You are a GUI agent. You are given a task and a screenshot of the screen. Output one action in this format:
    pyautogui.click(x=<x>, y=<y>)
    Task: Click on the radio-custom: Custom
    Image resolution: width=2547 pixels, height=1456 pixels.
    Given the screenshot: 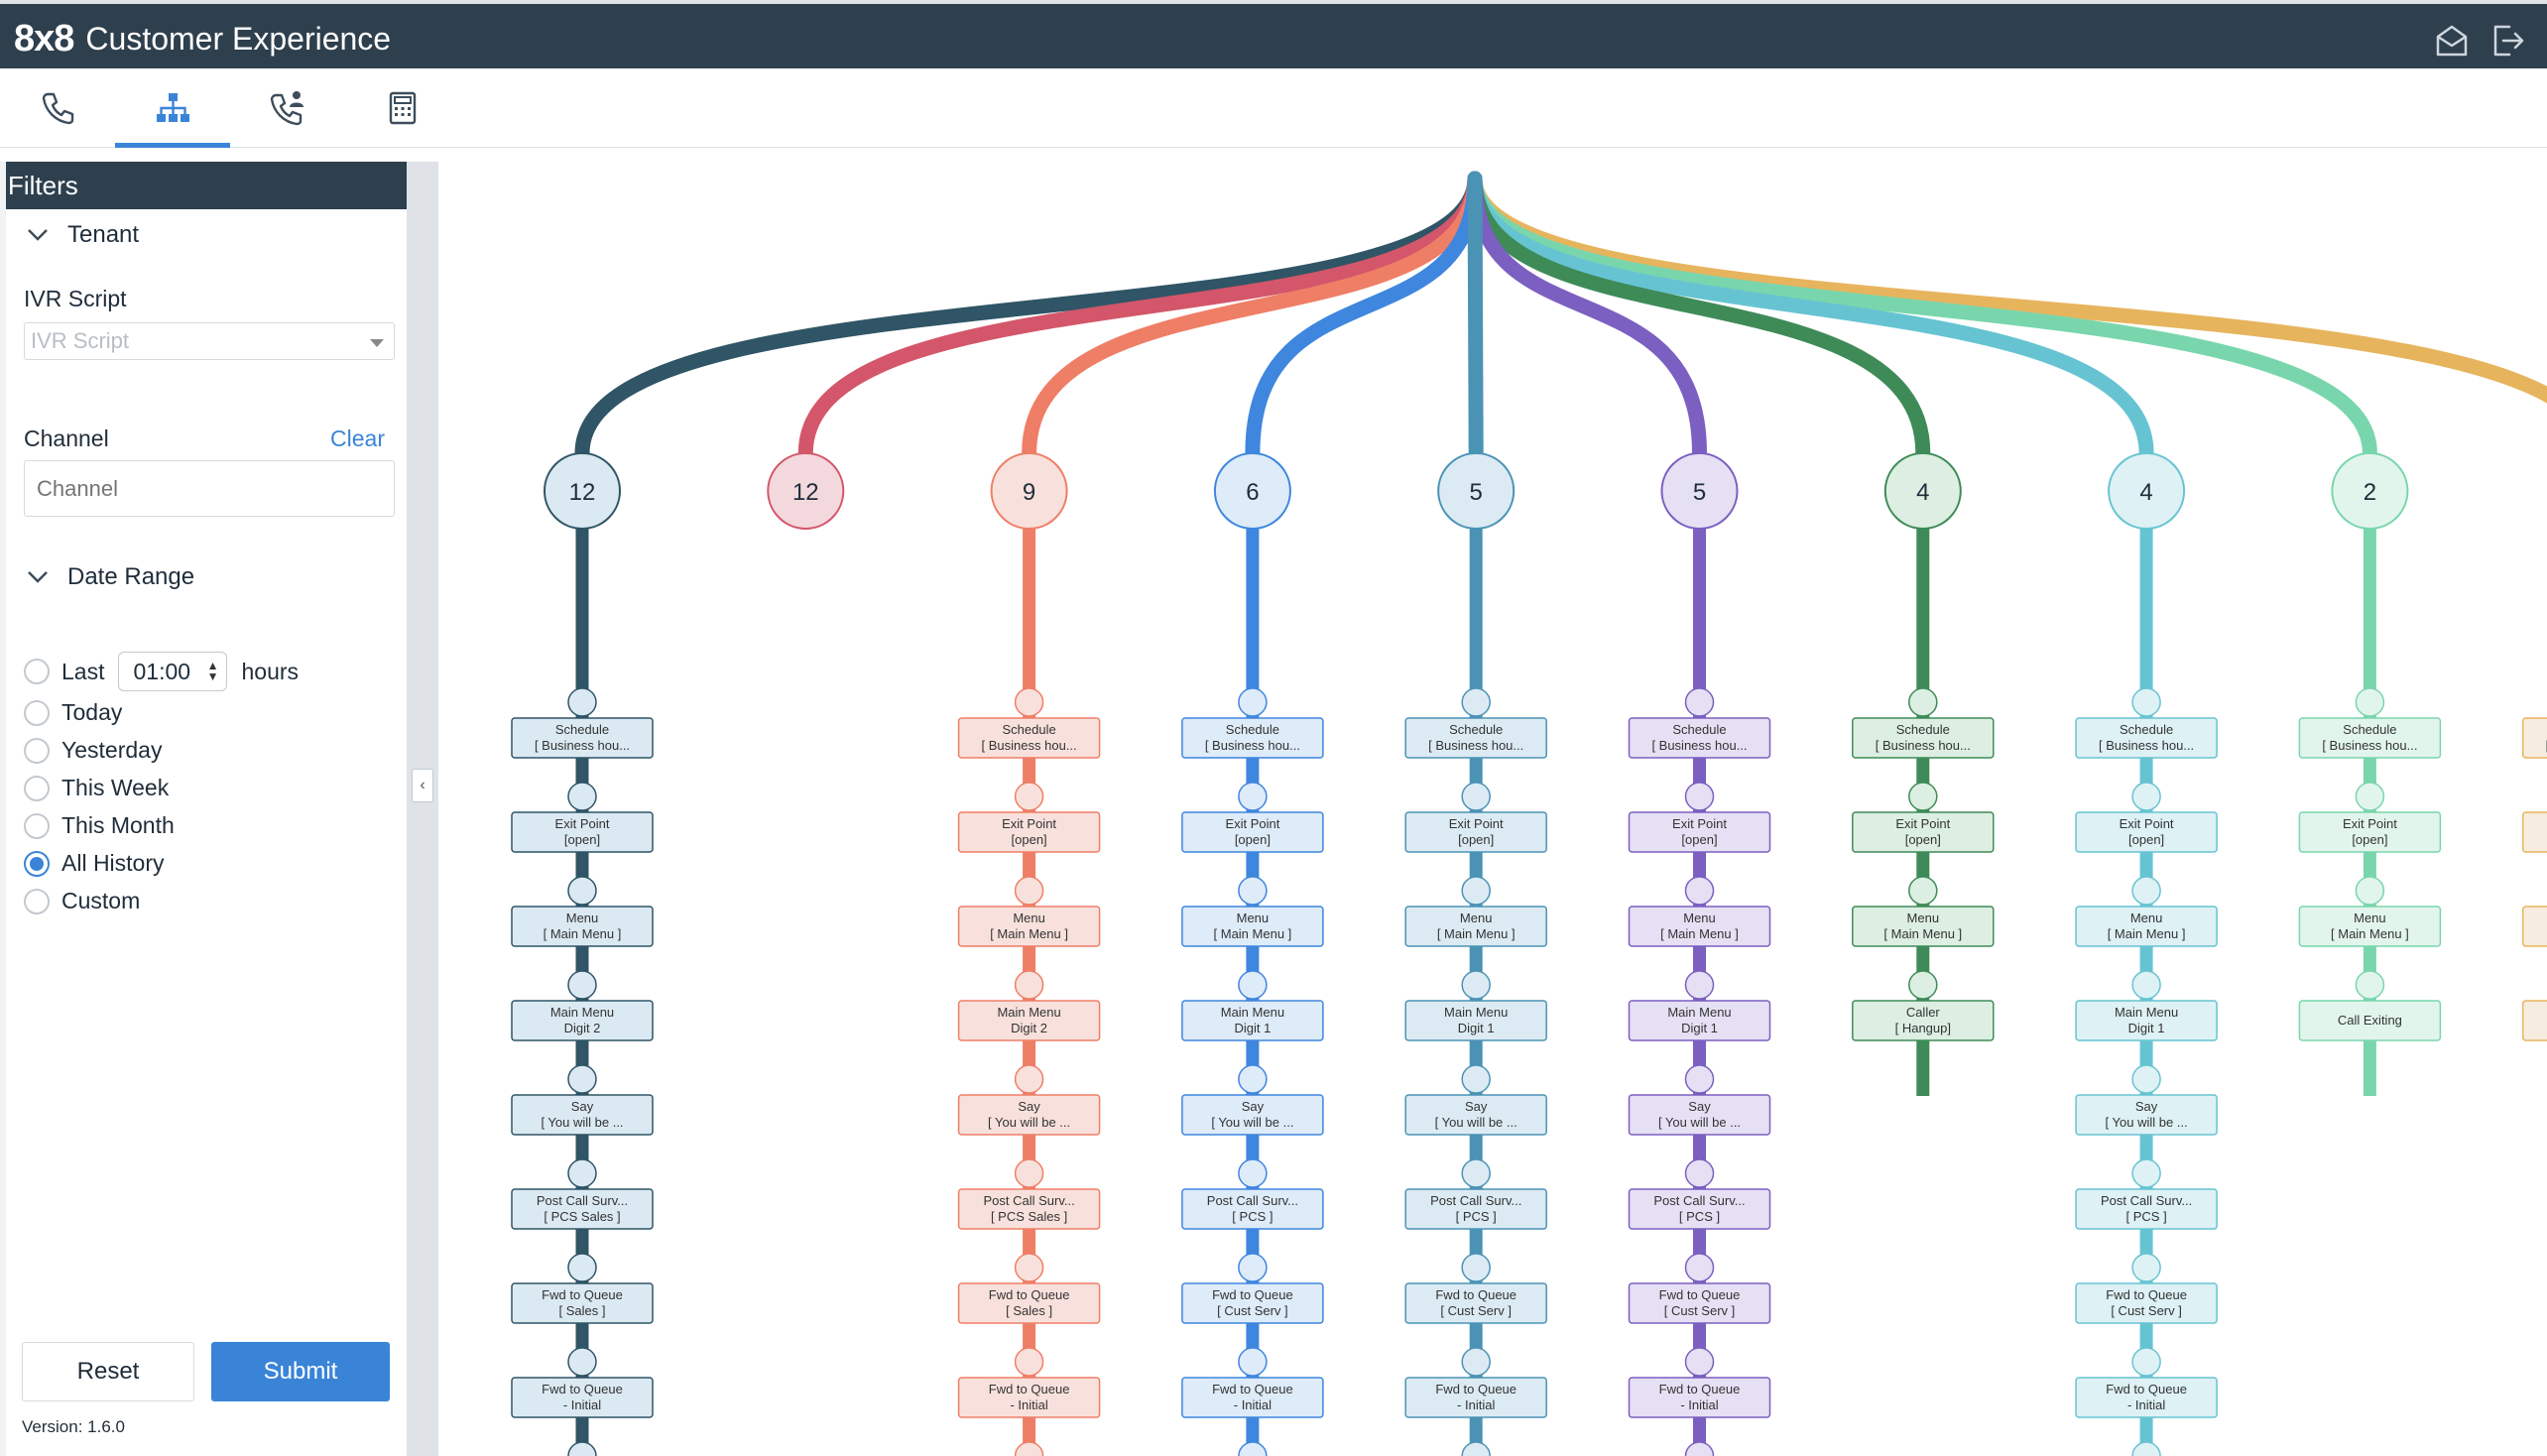 What is the action you would take?
    pyautogui.click(x=82, y=901)
    